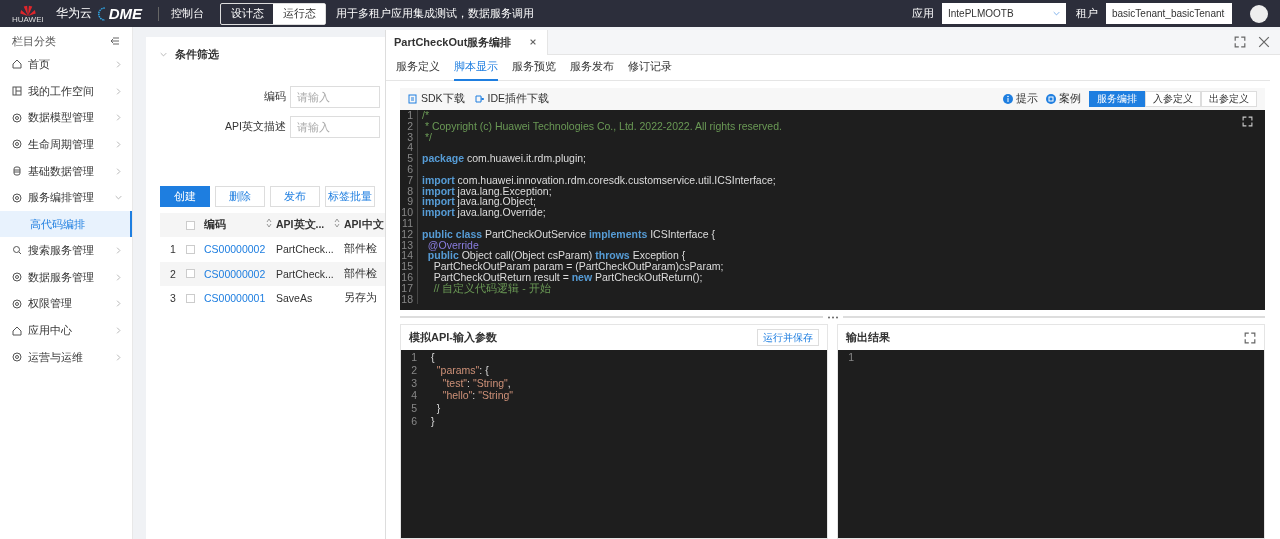  I want to click on avatar, so click(1259, 13).